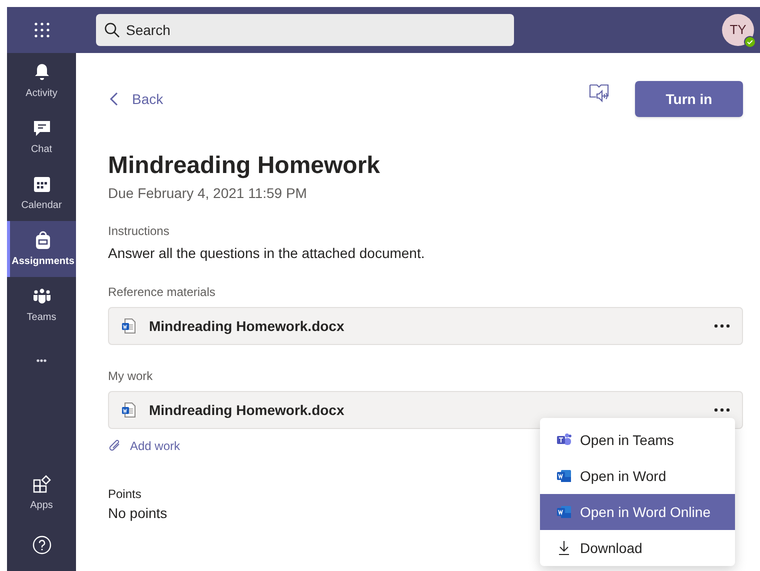 The image size is (760, 571). What do you see at coordinates (599, 93) in the screenshot?
I see `immersive-reader-icon` at bounding box center [599, 93].